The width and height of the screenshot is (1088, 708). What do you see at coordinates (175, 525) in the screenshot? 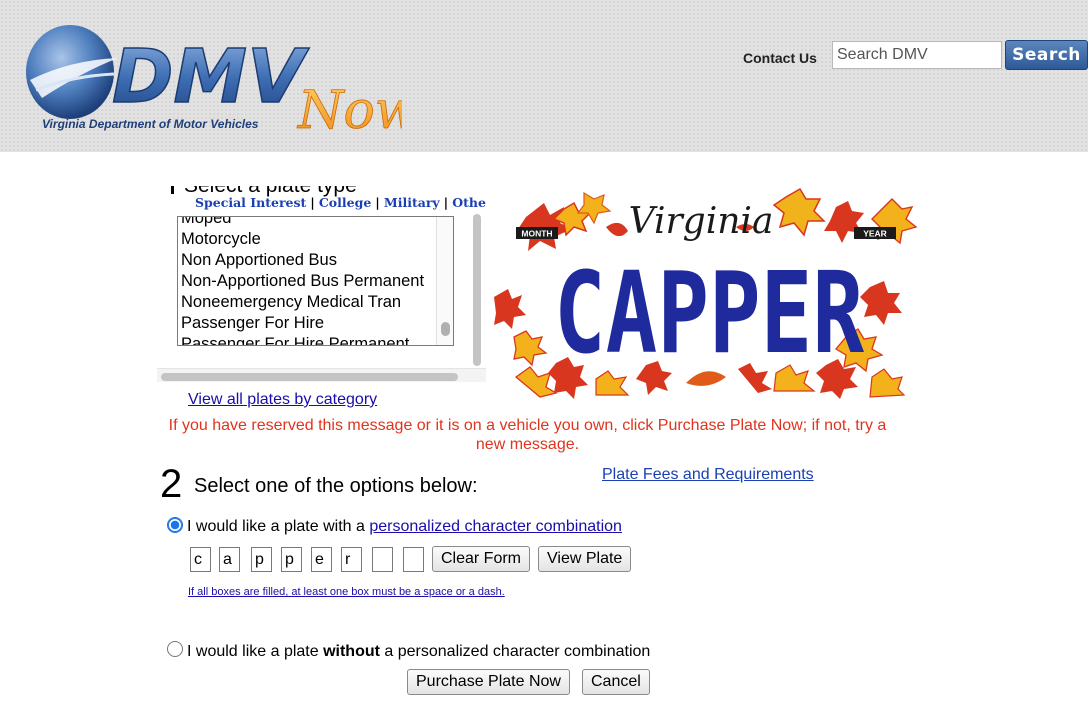
I see `radio-personalized` at bounding box center [175, 525].